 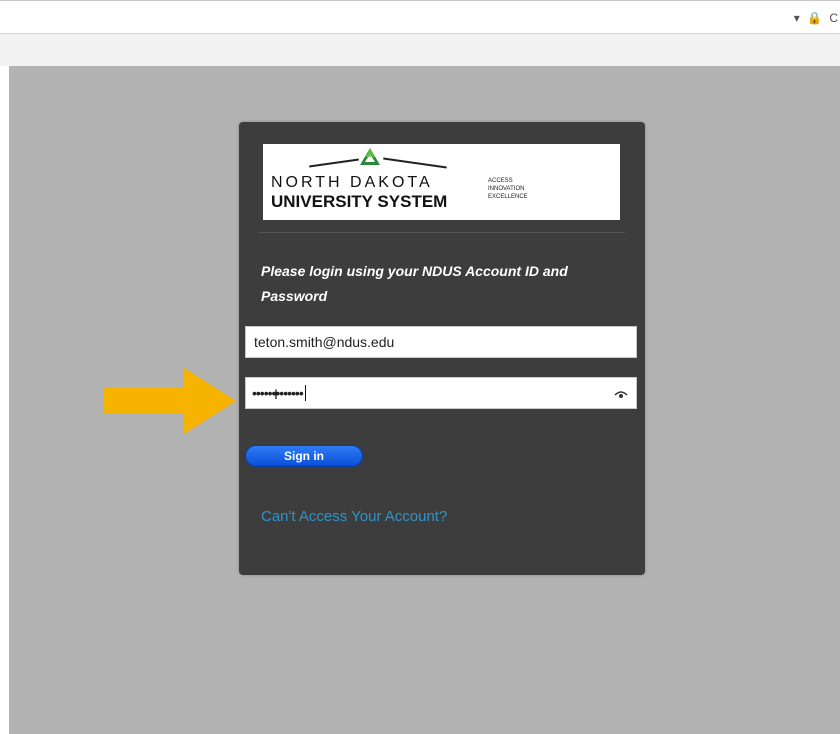 I want to click on cant-access-account-link: Can't Access Your Account?, so click(x=354, y=516).